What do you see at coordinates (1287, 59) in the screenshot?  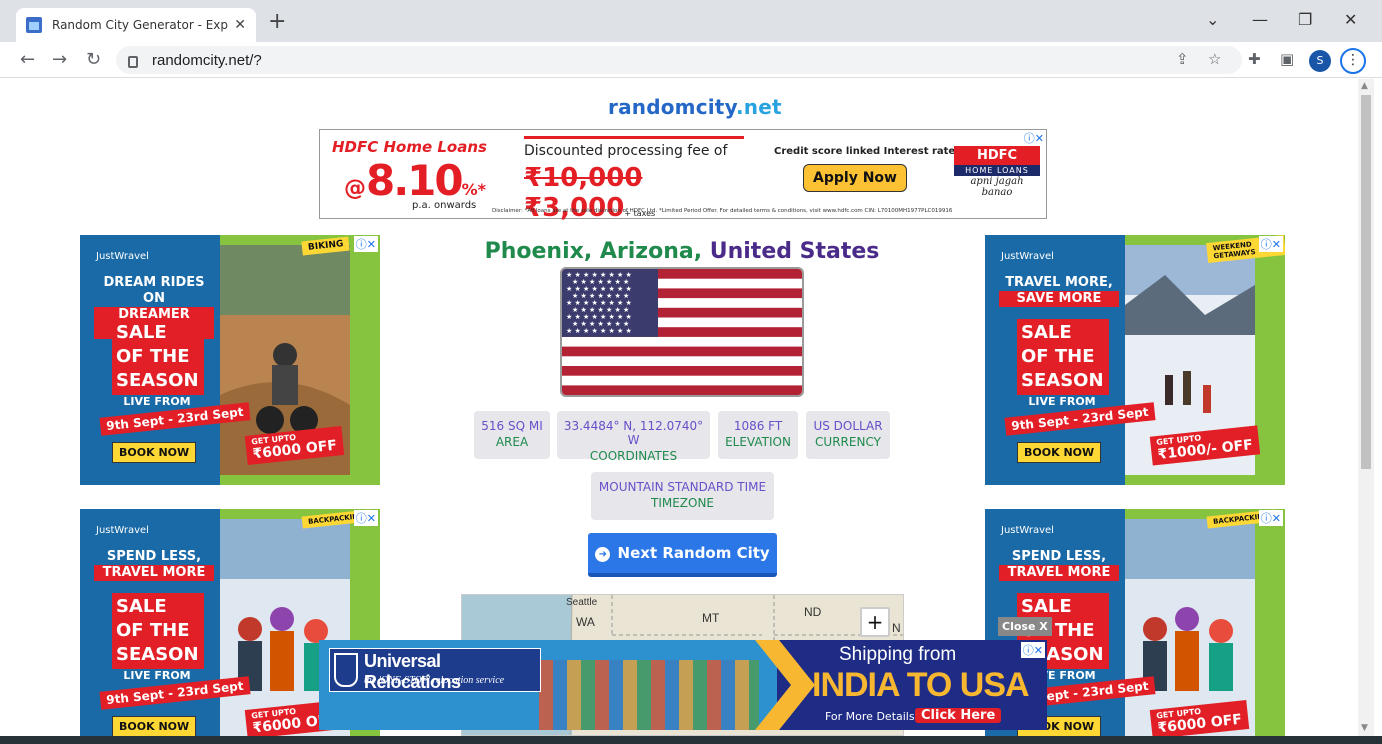 I see `side-panel-icon: ▣` at bounding box center [1287, 59].